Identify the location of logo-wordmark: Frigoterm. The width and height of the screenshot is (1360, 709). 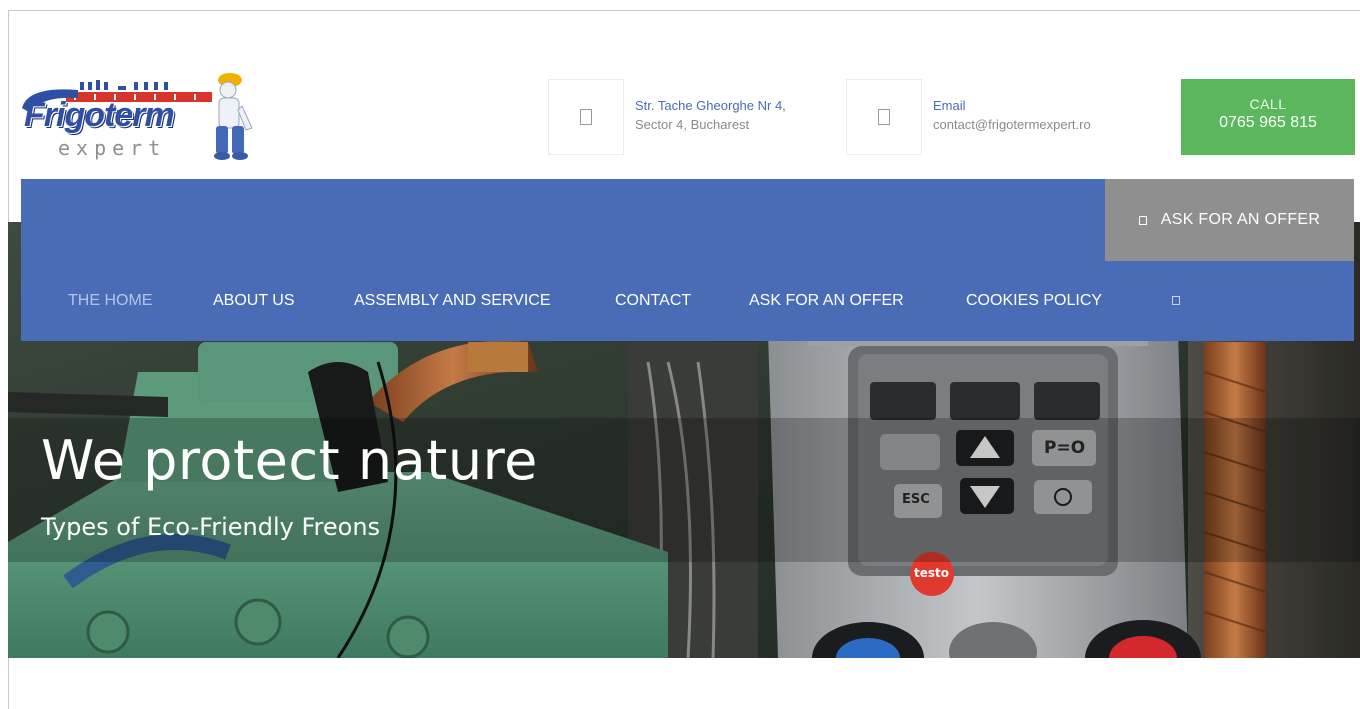
(99, 115).